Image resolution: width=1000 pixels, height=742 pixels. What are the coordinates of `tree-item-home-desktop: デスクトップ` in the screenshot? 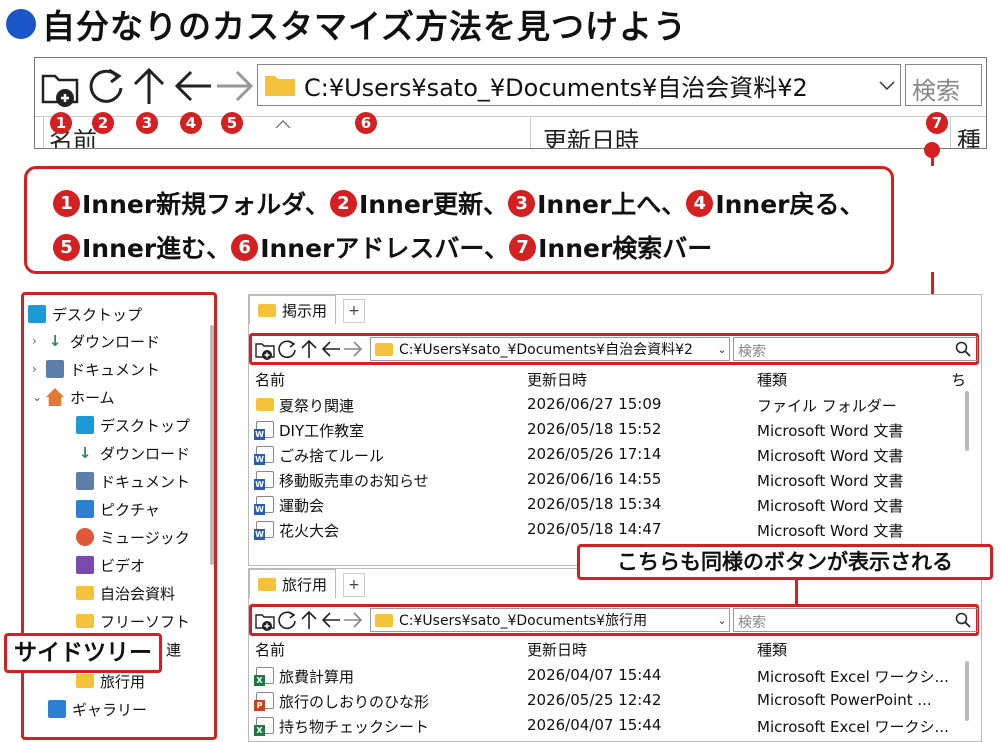 It's located at (133, 425).